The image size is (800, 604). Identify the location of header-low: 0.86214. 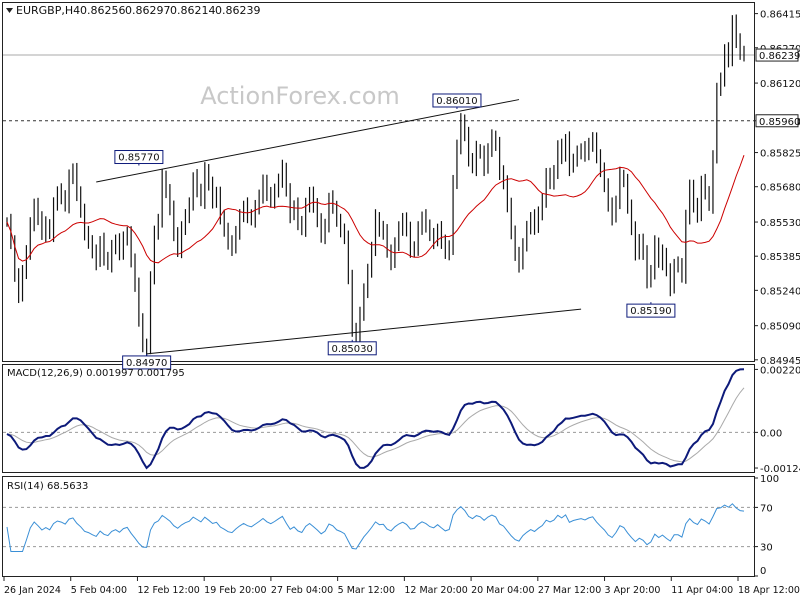
(193, 10).